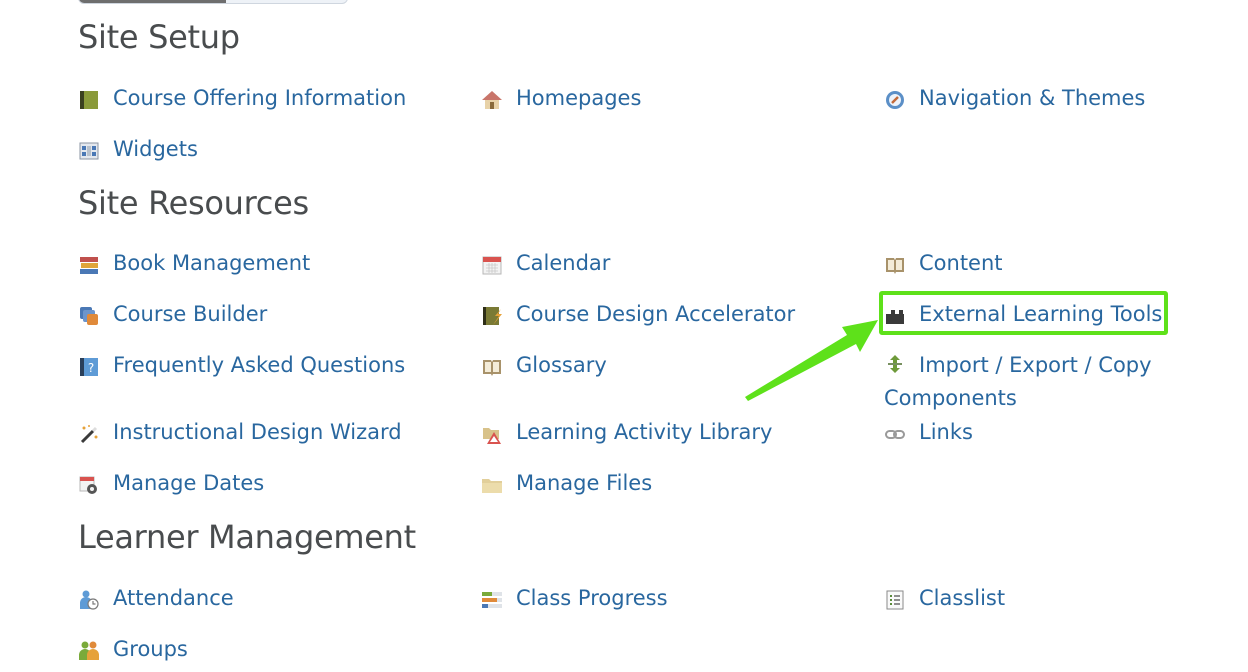 This screenshot has width=1248, height=672. I want to click on link-course-design-accelerator: Course Design Accelerator, so click(638, 314).